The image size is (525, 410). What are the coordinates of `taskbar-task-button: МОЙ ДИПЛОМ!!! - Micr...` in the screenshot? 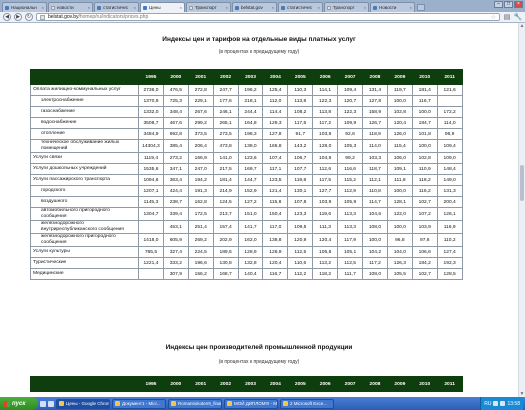 It's located at (251, 403).